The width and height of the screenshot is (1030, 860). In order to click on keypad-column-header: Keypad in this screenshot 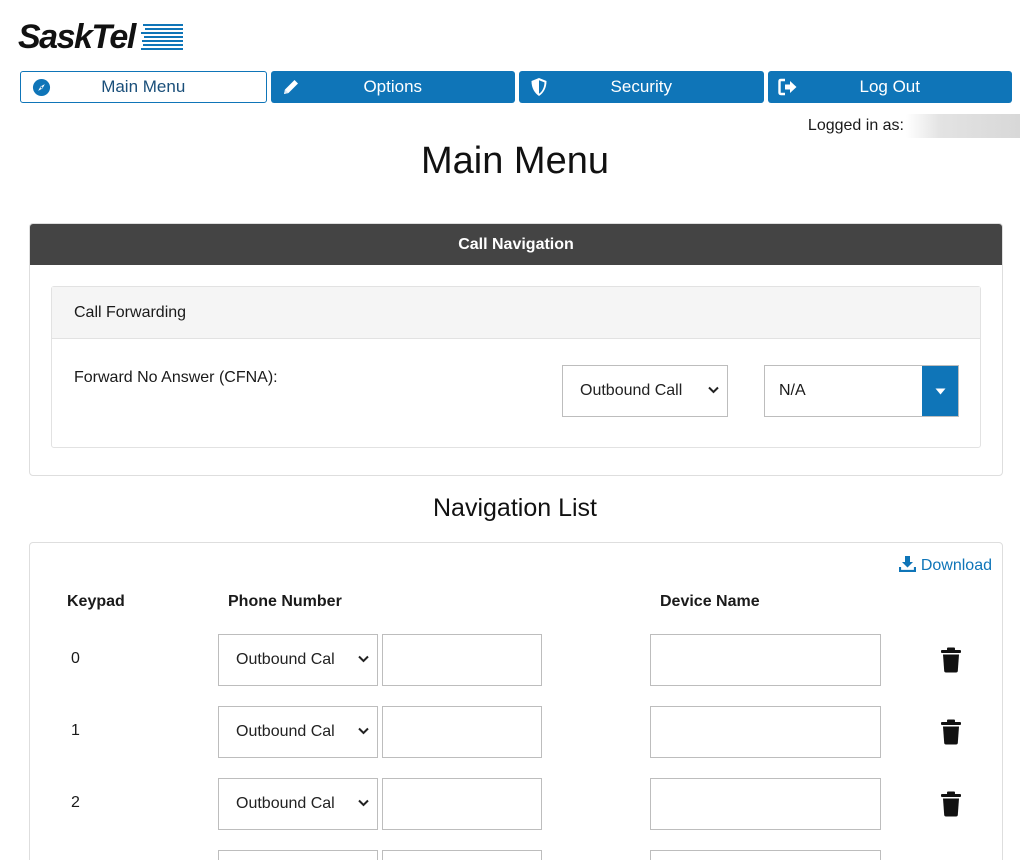, I will do `click(96, 601)`.